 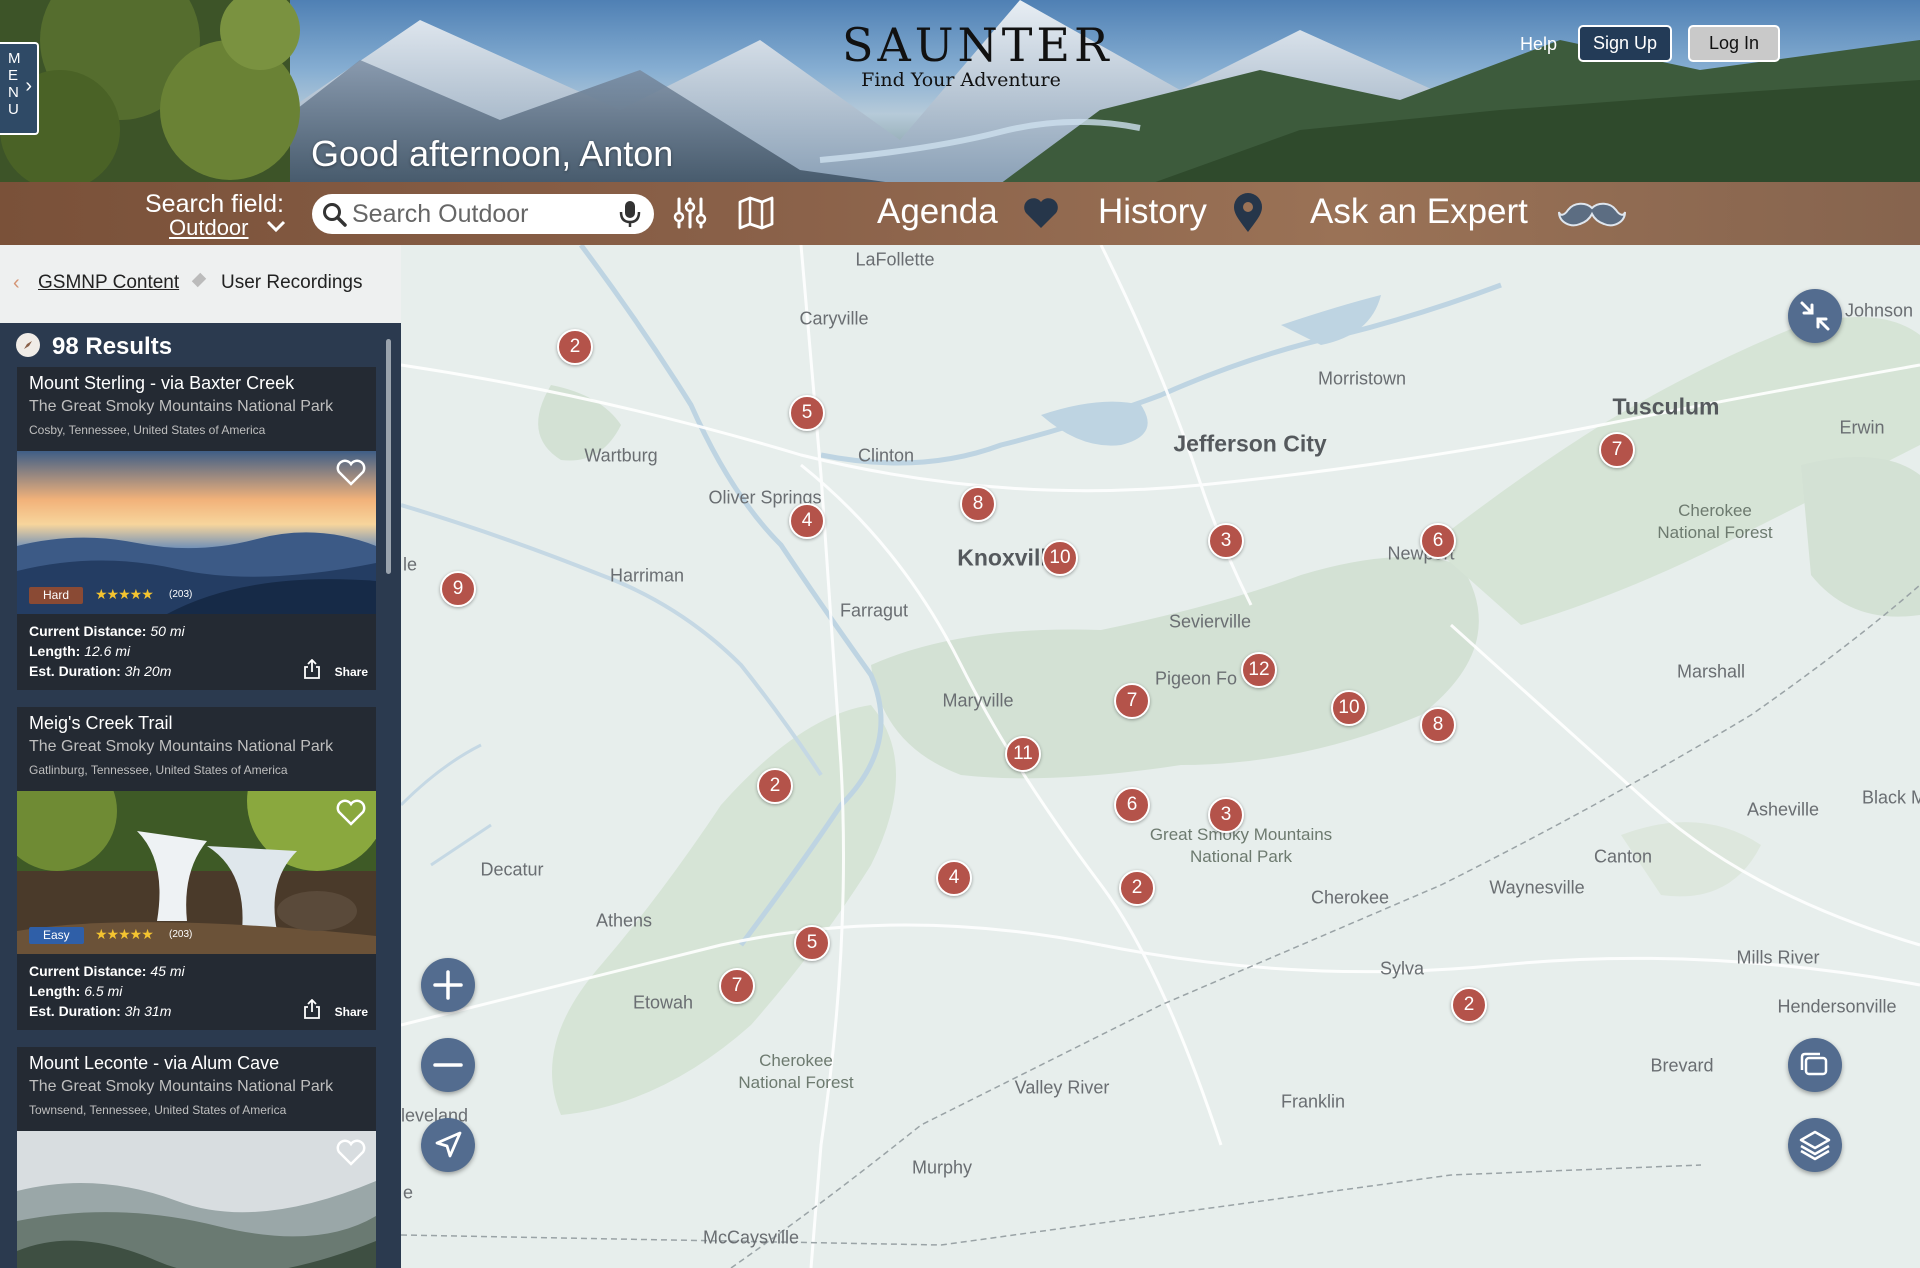 I want to click on greeting-text: Good afternoon, Anton, so click(x=492, y=153).